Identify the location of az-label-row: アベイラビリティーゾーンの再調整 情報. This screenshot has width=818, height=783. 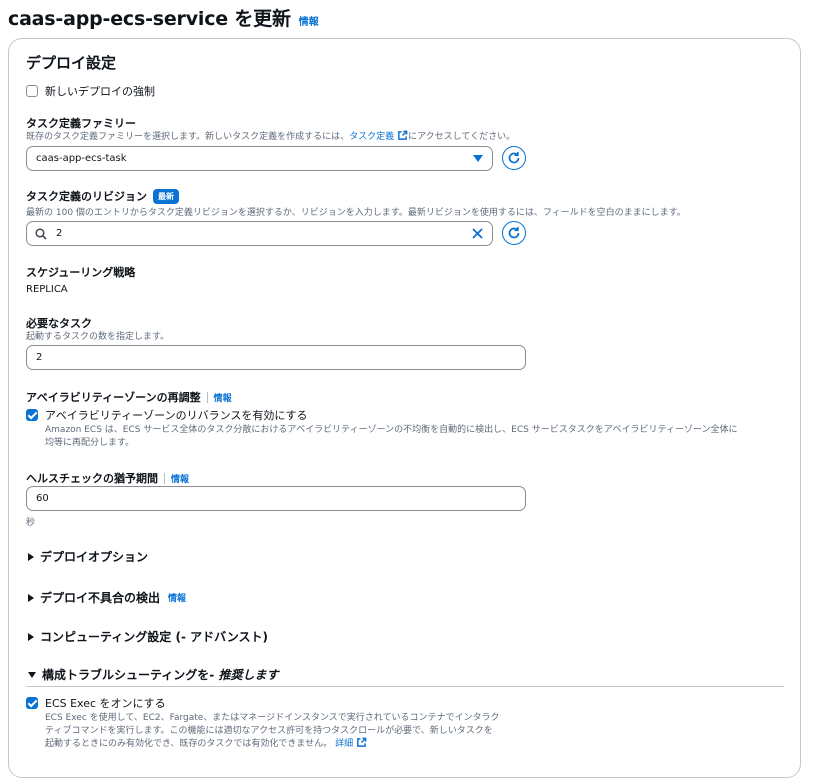
(129, 397).